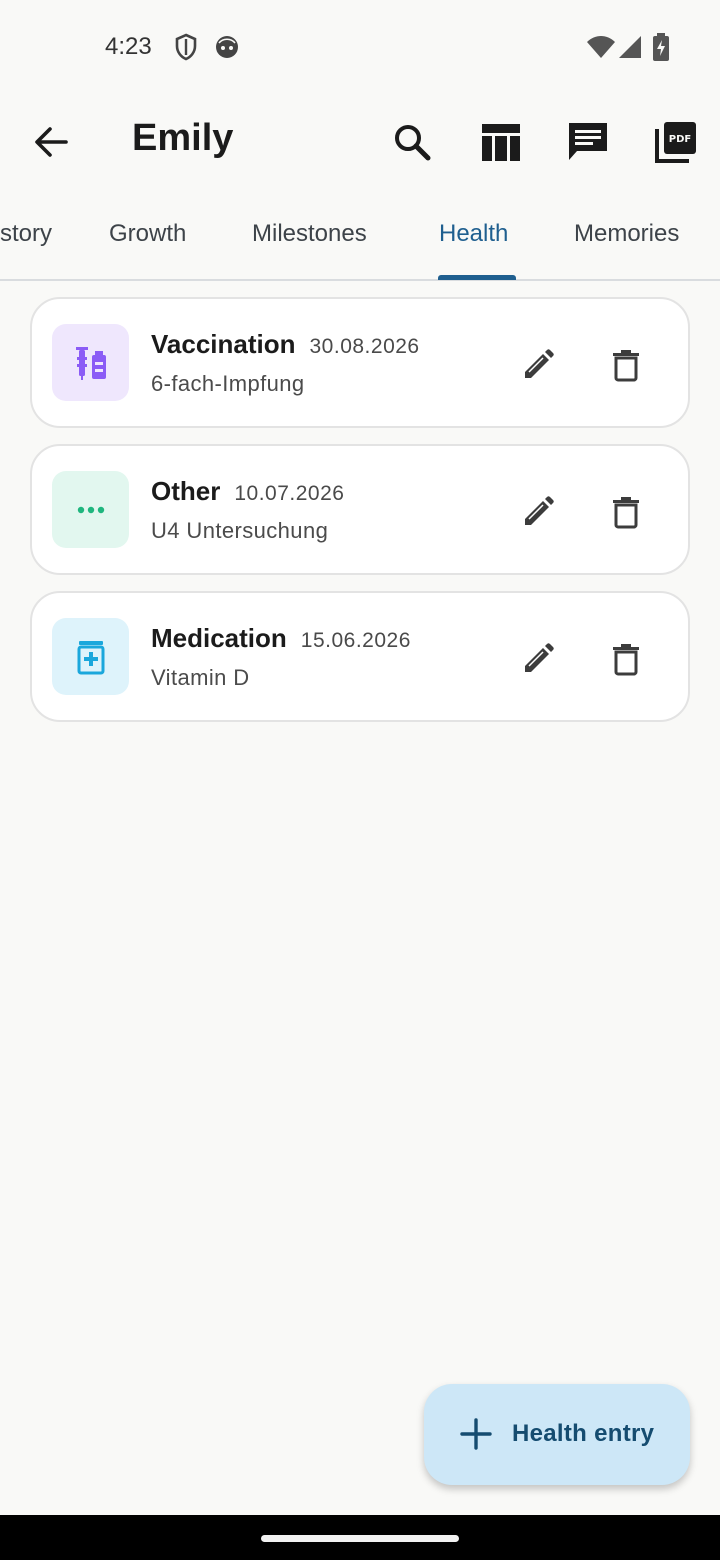 This screenshot has width=720, height=1560. Describe the element at coordinates (186, 491) in the screenshot. I see `entry-type: Other` at that location.